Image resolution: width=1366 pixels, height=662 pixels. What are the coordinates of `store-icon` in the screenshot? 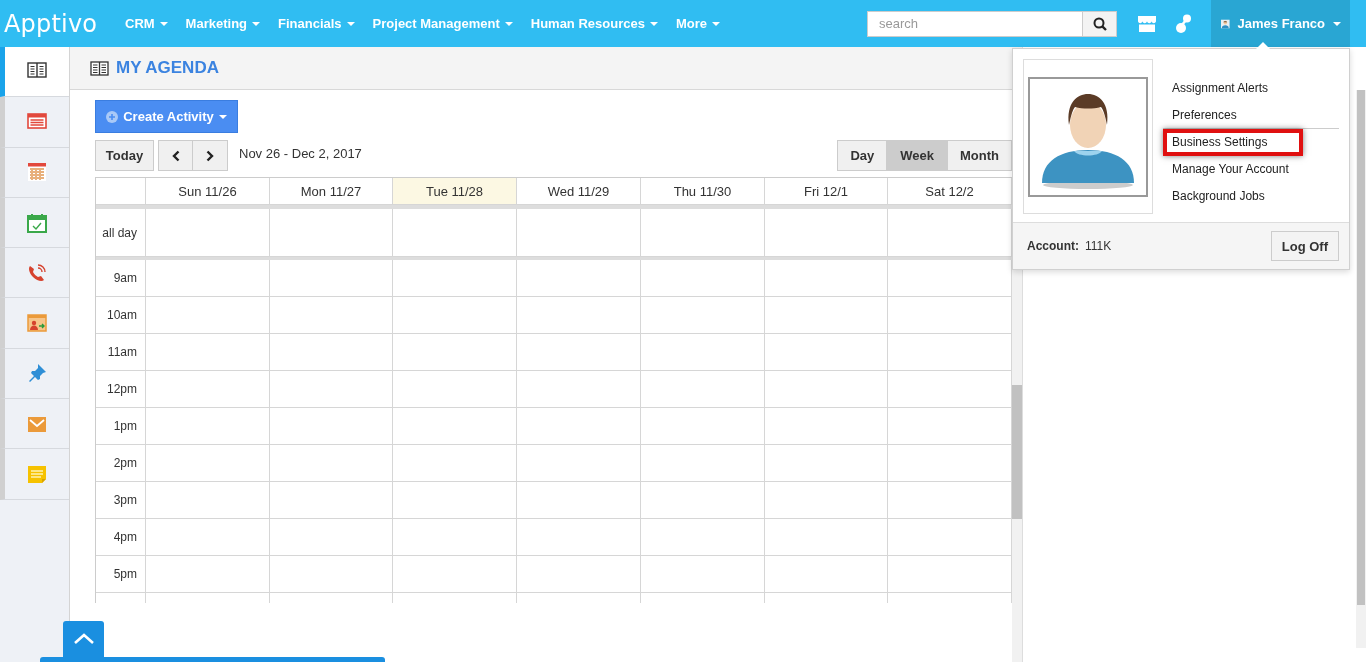 It's located at (1147, 23).